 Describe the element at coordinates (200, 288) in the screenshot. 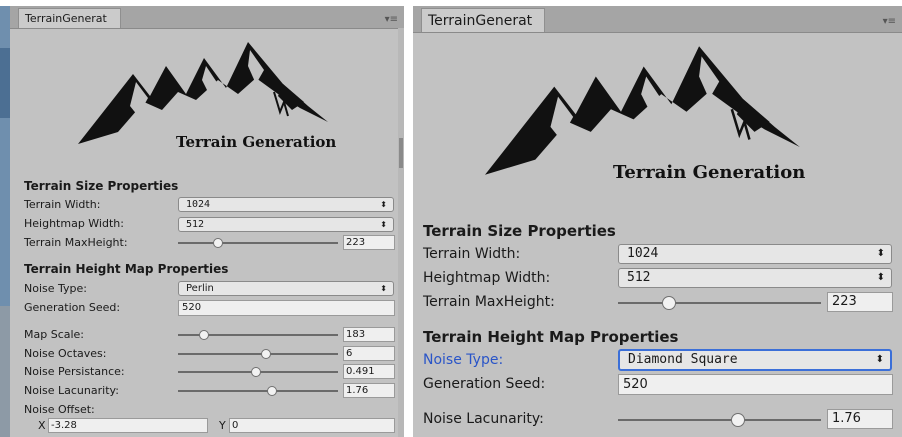

I see `dropdown-value: Perlin` at that location.